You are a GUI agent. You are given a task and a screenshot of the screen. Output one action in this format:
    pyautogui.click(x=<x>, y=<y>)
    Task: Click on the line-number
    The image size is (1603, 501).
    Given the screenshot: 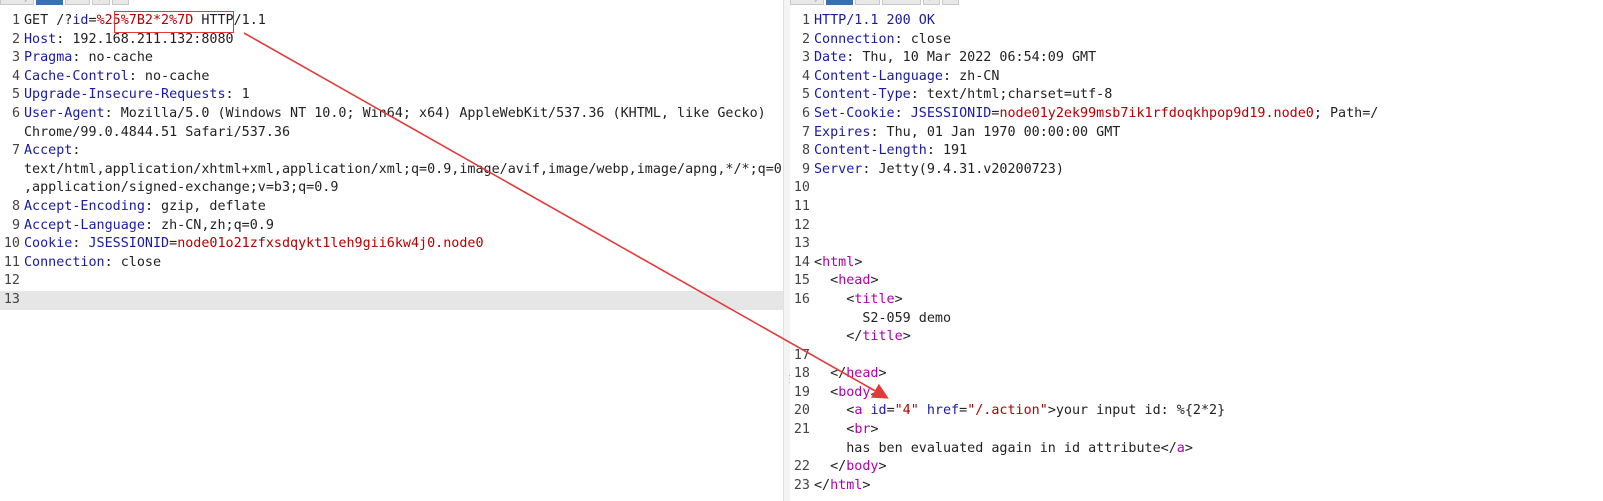 What is the action you would take?
    pyautogui.click(x=12, y=188)
    